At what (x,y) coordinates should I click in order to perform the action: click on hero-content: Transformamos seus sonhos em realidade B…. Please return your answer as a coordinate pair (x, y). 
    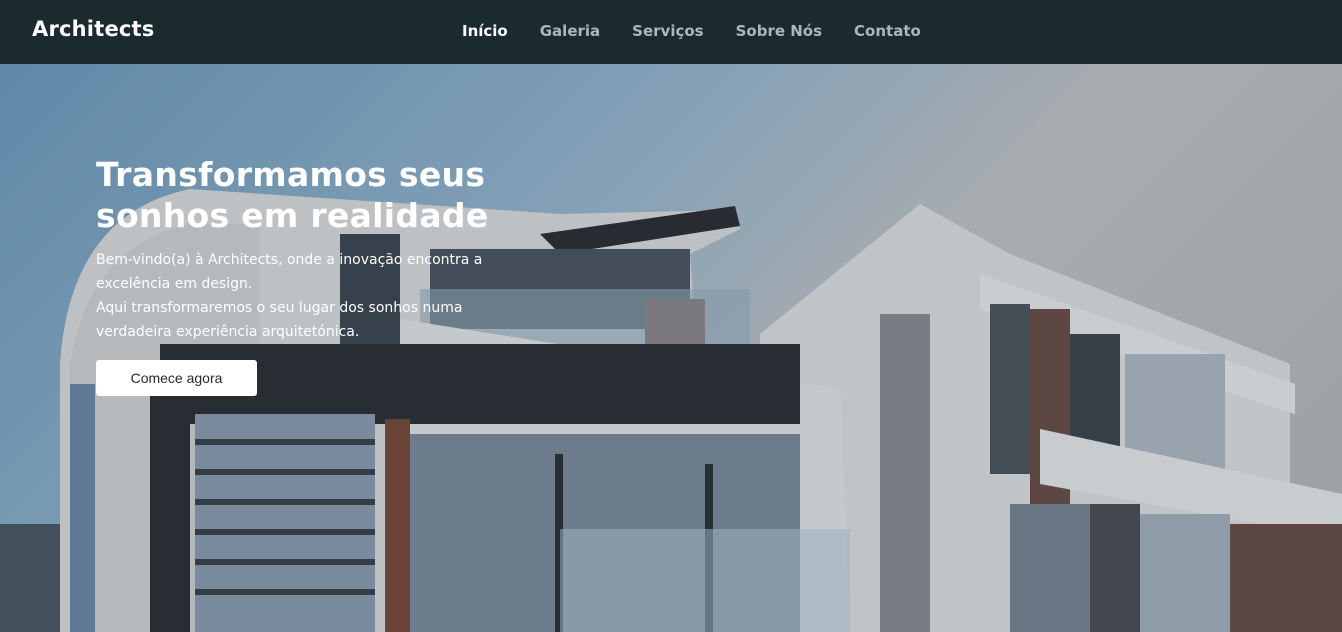
    Looking at the image, I should click on (306, 249).